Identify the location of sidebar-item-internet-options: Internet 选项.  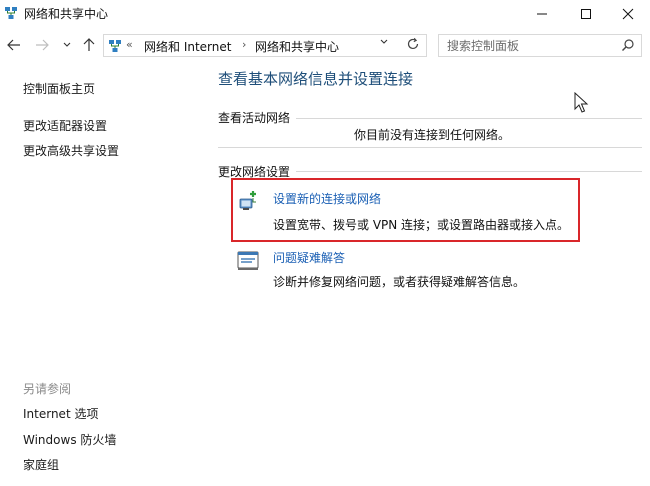
(60, 413).